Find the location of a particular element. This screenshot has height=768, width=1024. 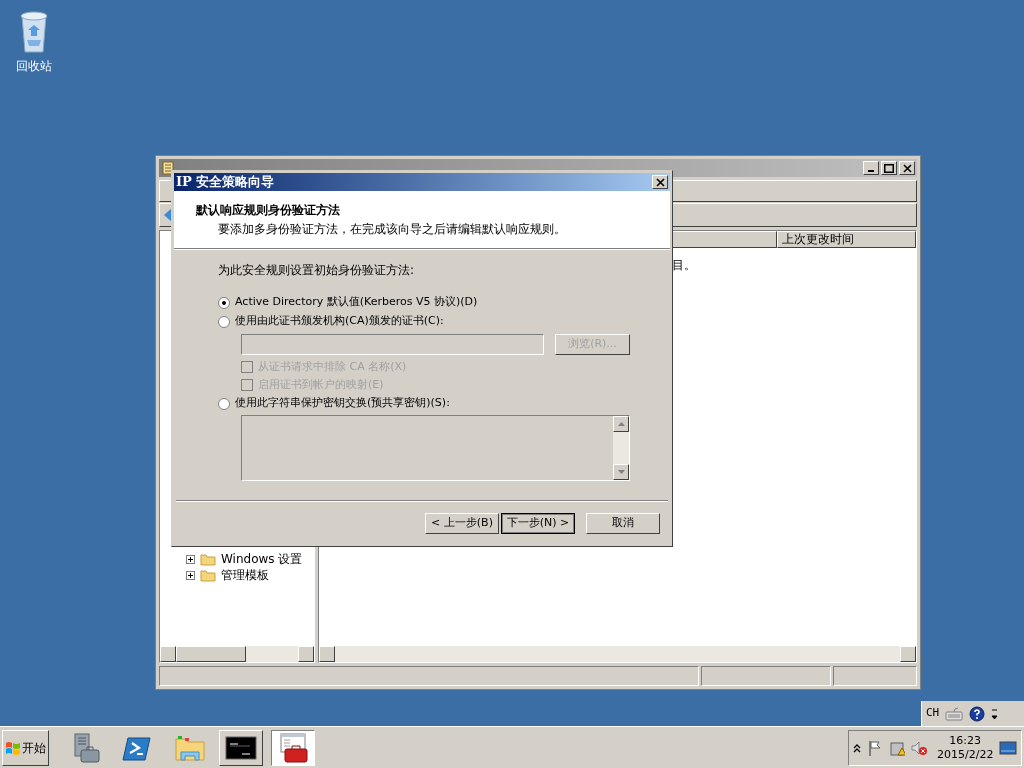

scroll-down-button is located at coordinates (621, 472).